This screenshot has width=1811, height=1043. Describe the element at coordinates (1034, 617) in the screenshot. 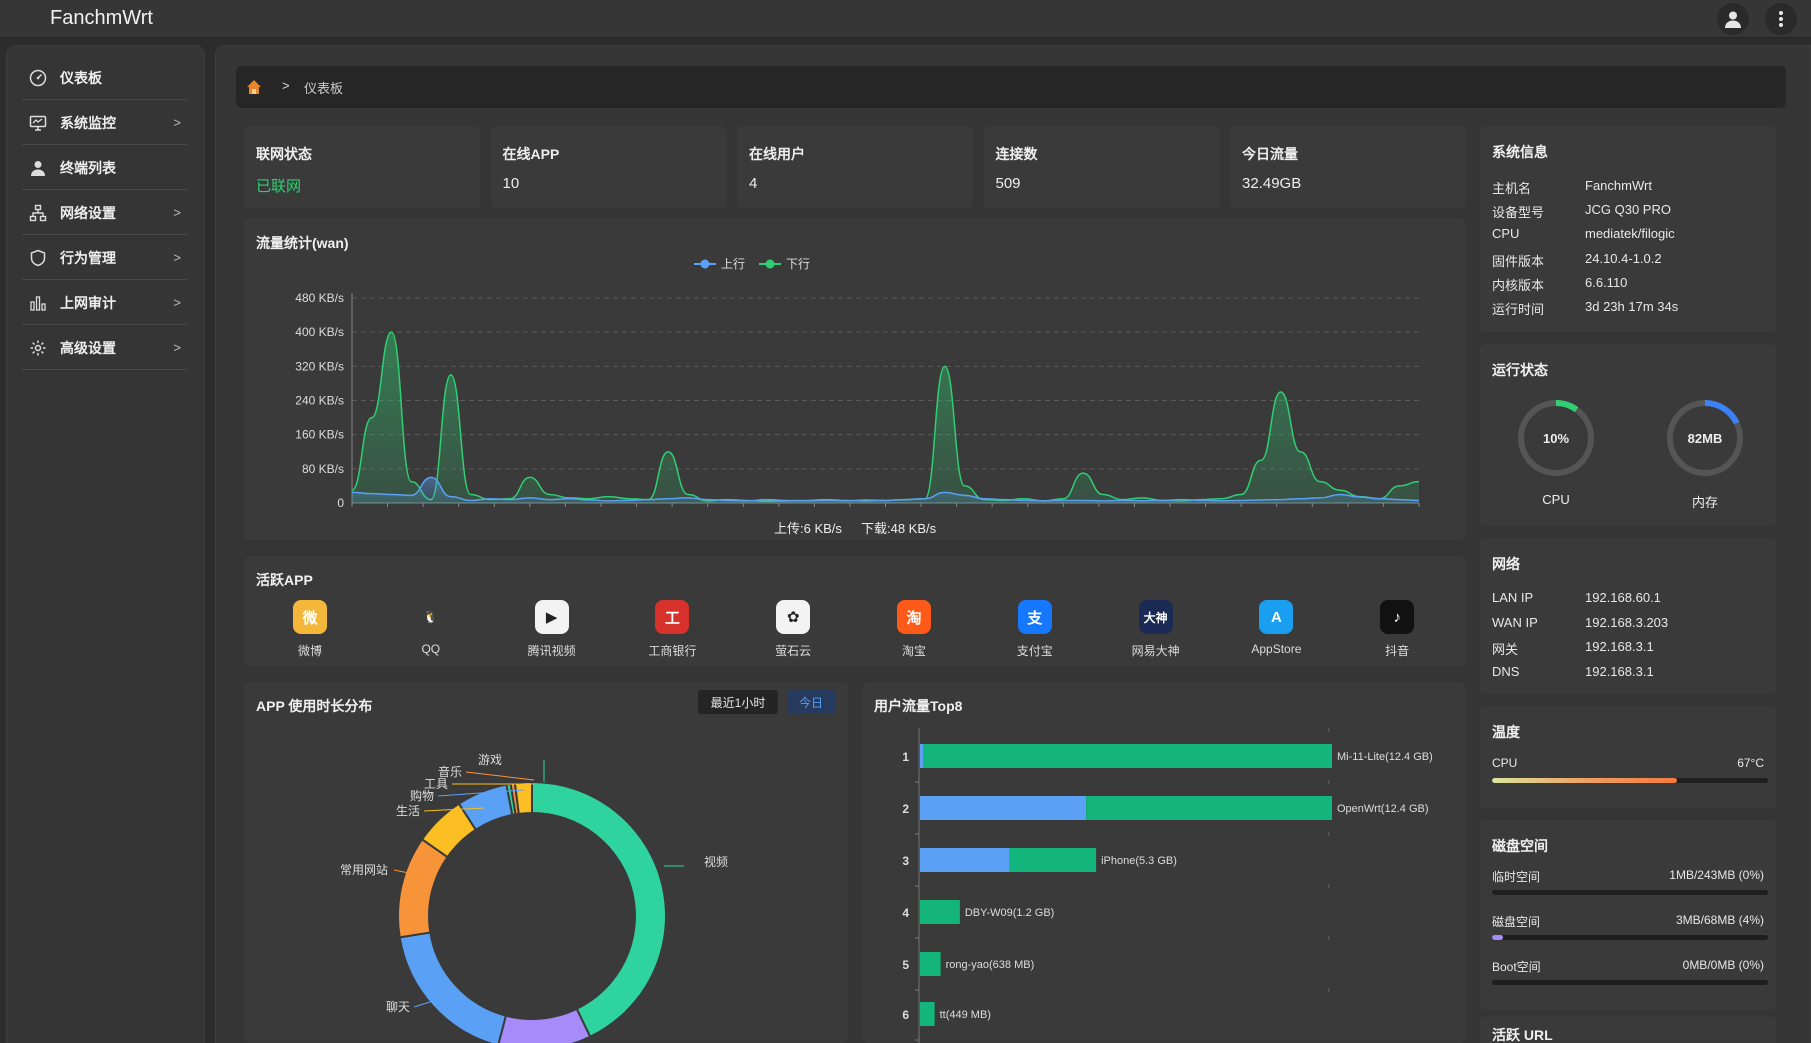

I see `alipay-icon: 支` at that location.